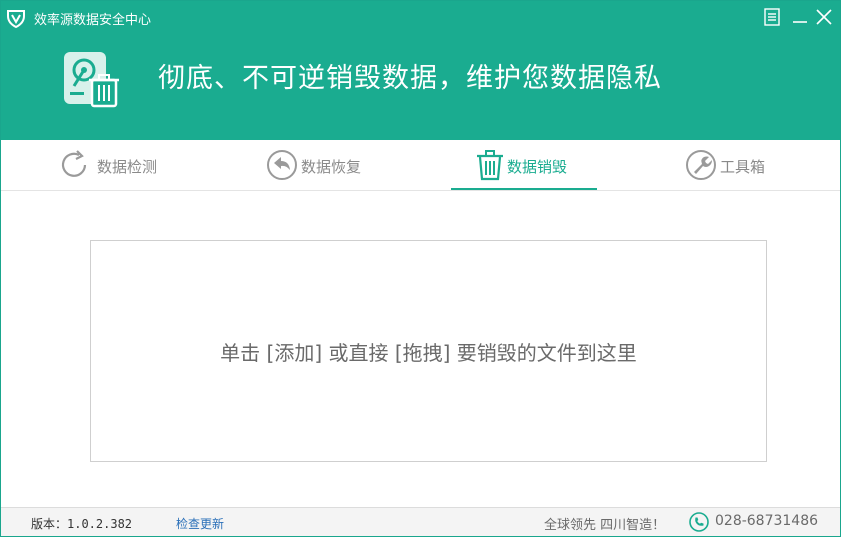 The width and height of the screenshot is (841, 537). I want to click on window-title: 效率源数据安全中心, so click(93, 20).